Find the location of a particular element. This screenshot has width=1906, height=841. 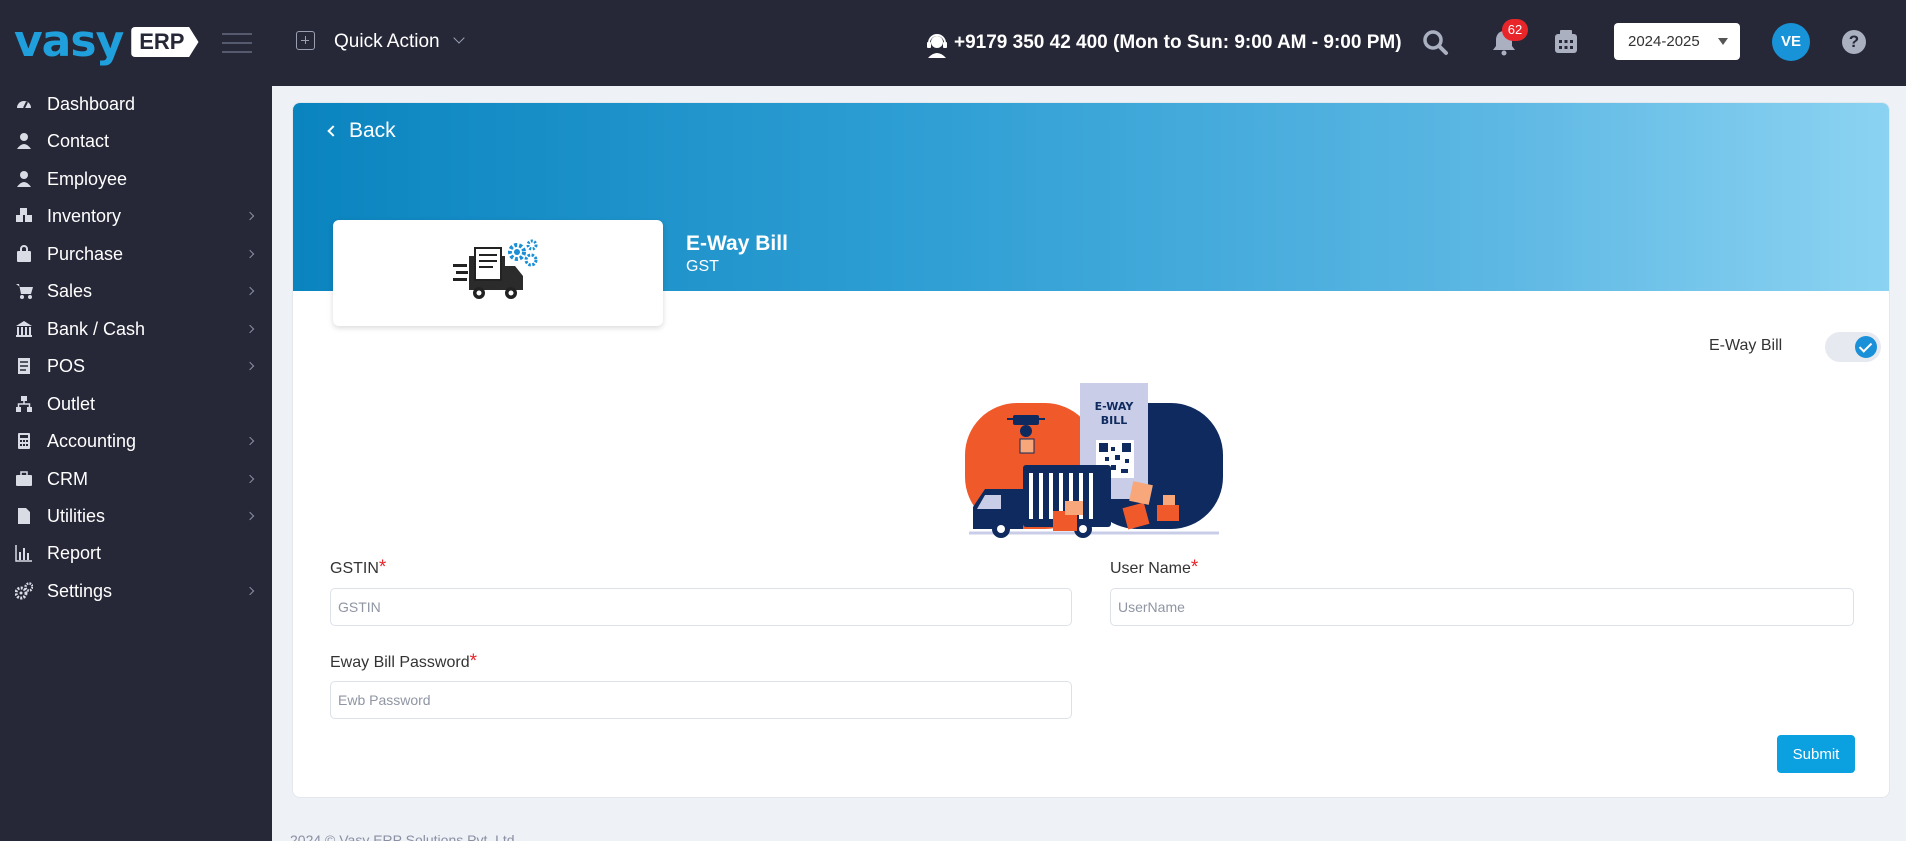

sidebar-item-contact: Contact is located at coordinates (136, 141).